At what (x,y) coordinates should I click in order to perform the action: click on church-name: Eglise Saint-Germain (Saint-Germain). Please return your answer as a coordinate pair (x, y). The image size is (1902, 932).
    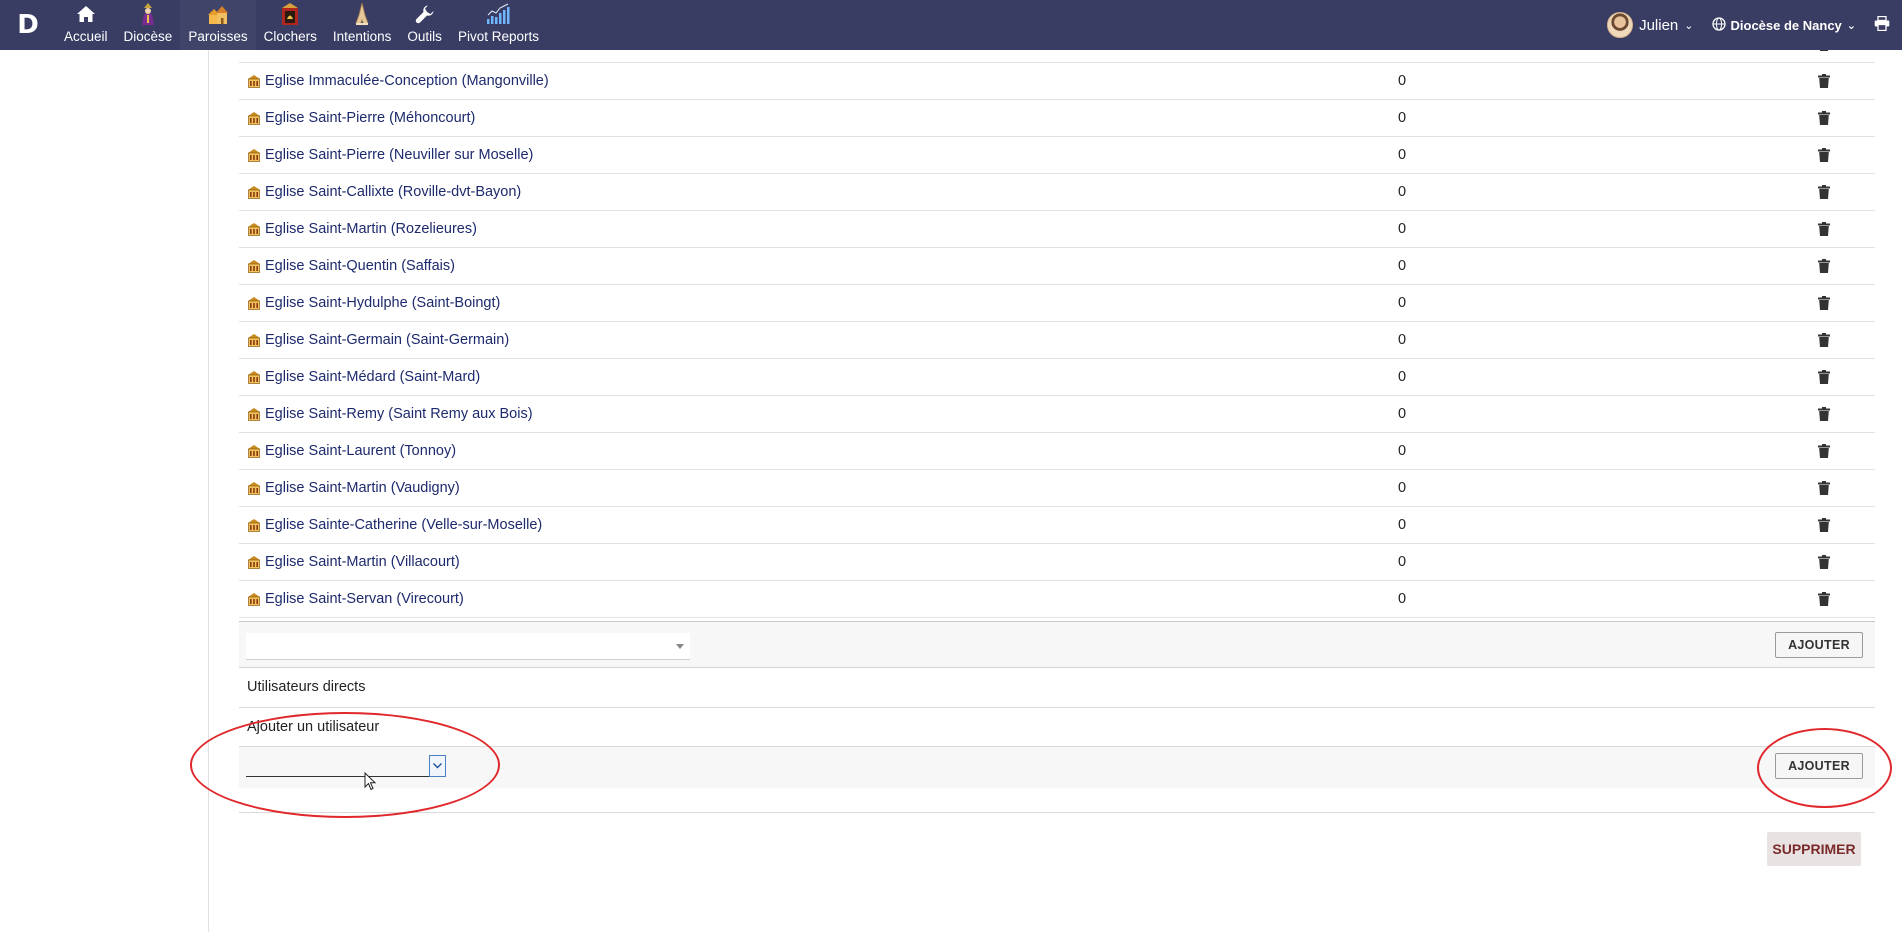
    Looking at the image, I should click on (387, 340).